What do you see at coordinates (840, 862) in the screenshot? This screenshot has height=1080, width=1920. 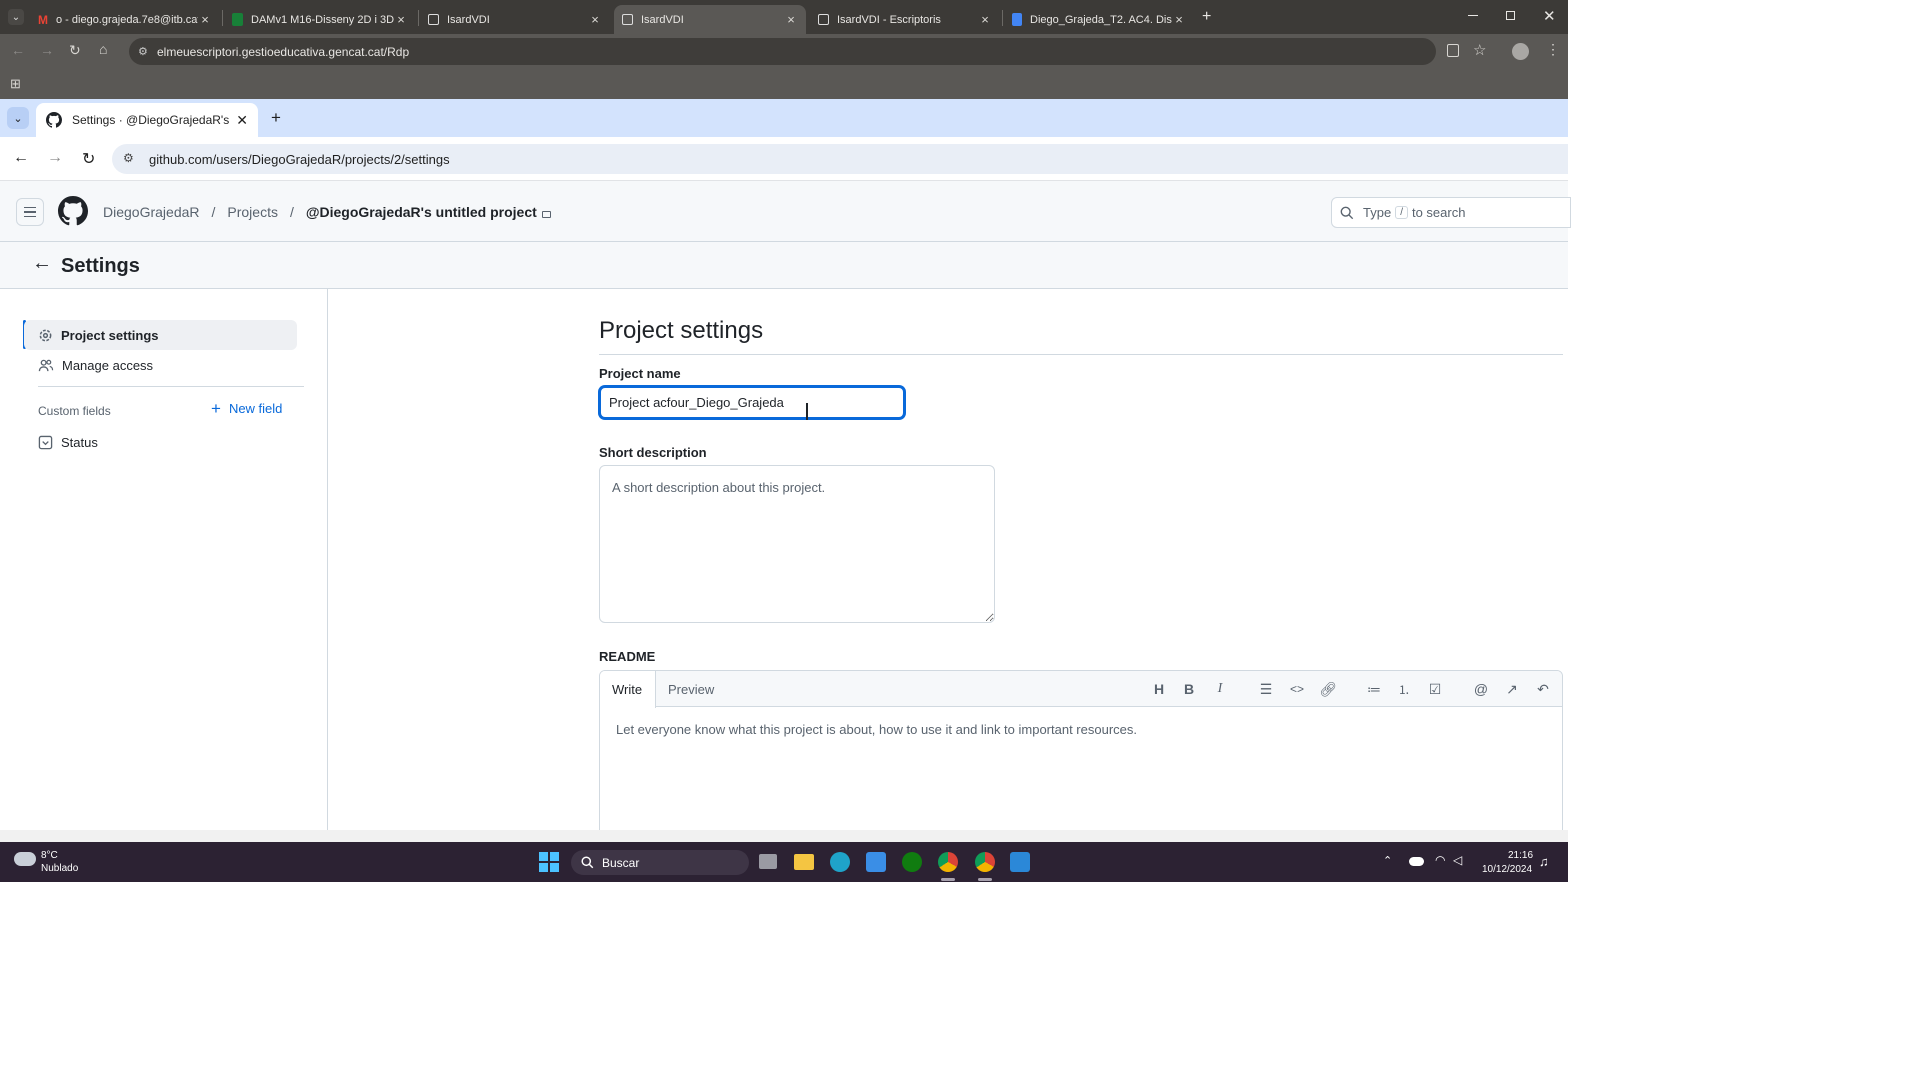 I see `edge-icon` at bounding box center [840, 862].